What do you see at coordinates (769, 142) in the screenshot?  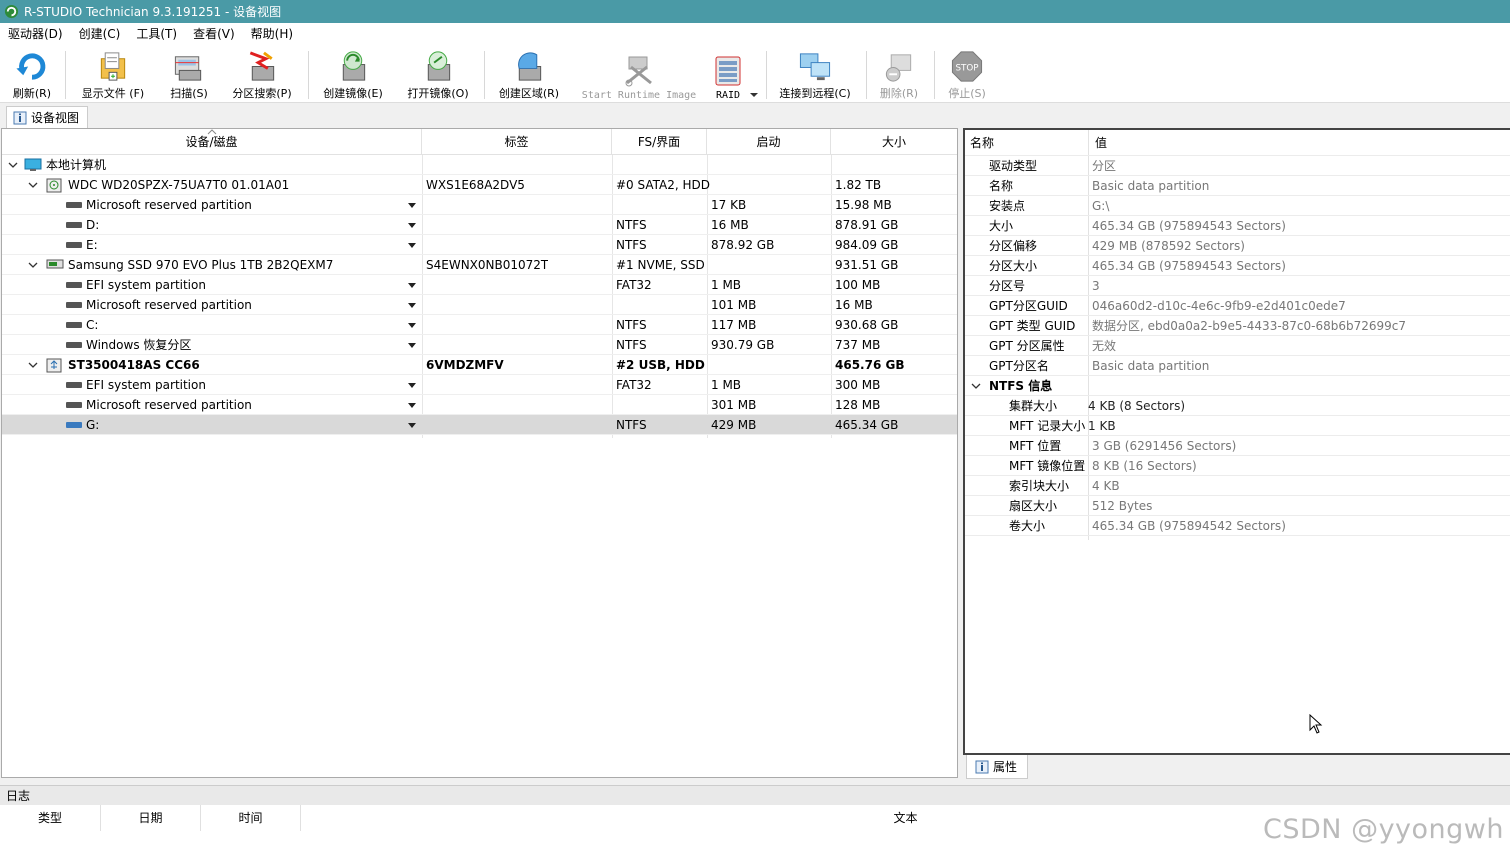 I see `column-header-start: 启动` at bounding box center [769, 142].